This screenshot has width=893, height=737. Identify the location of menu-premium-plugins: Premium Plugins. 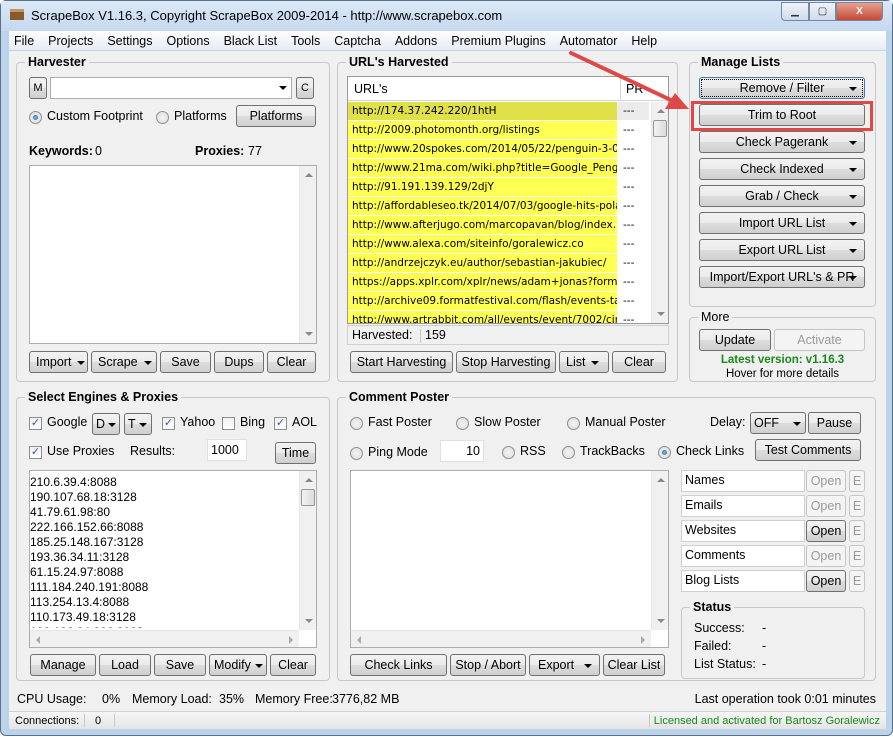
(498, 41).